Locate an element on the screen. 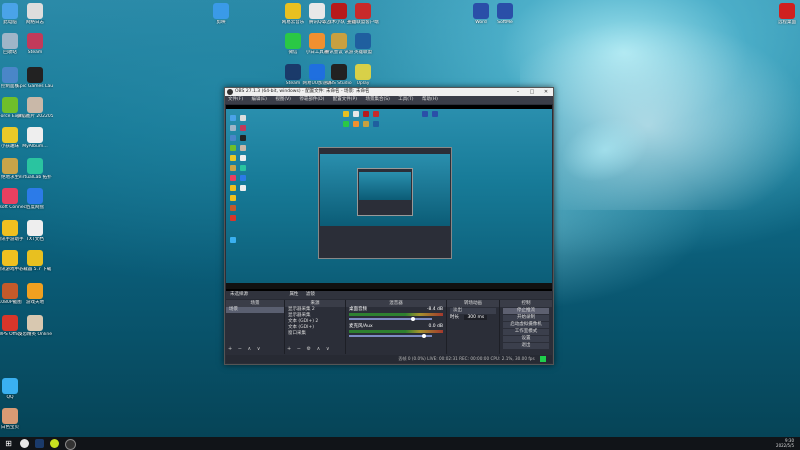 The height and width of the screenshot is (450, 800). desktop-shortcut: TXT文档 is located at coordinates (35, 231).